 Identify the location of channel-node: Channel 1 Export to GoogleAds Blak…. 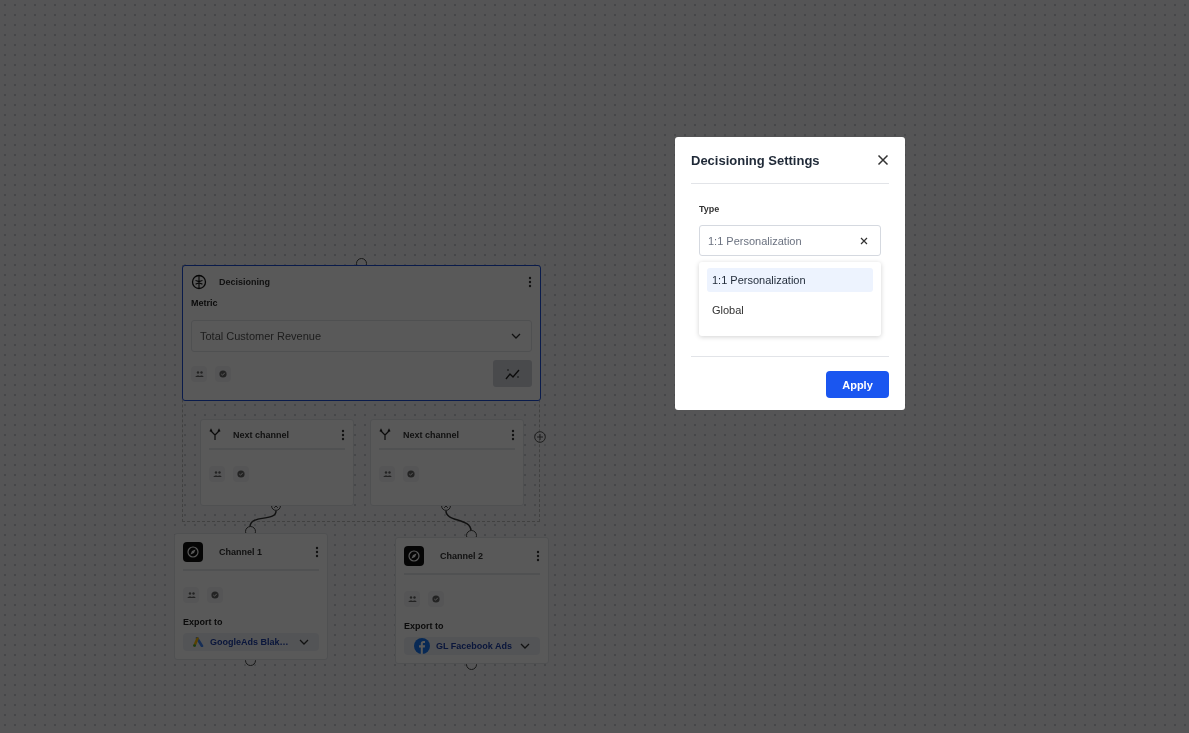
(251, 596).